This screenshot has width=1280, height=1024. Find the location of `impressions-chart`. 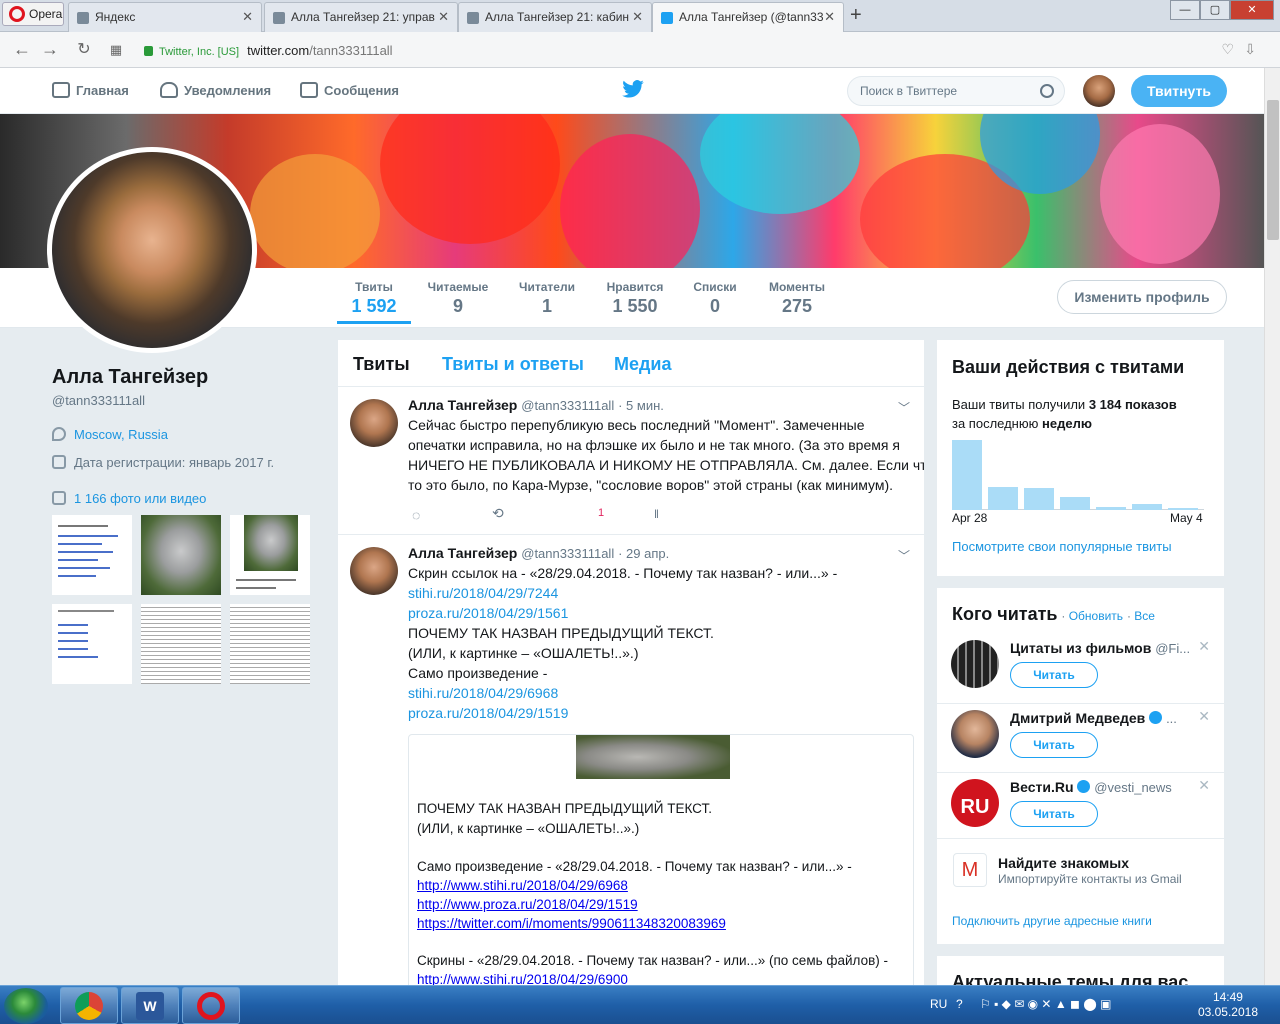

impressions-chart is located at coordinates (1078, 474).